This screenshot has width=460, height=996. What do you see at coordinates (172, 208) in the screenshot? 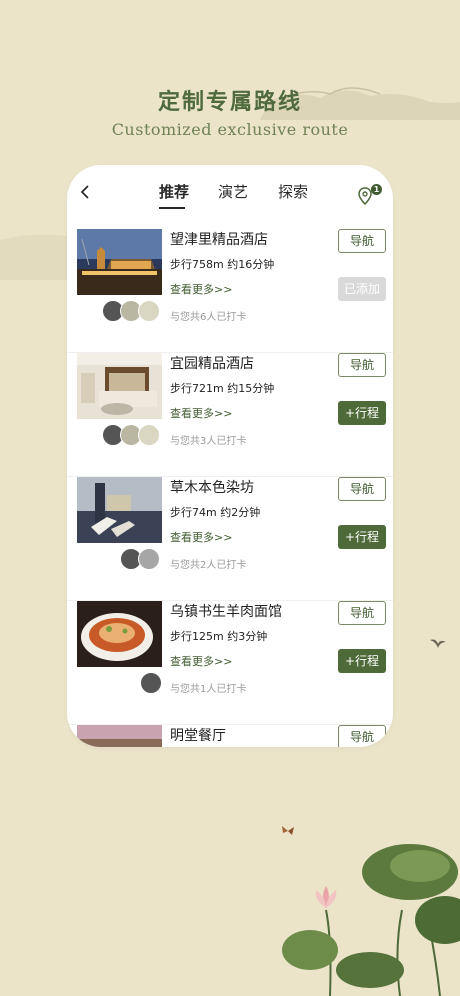
I see `tab-active-indicator` at bounding box center [172, 208].